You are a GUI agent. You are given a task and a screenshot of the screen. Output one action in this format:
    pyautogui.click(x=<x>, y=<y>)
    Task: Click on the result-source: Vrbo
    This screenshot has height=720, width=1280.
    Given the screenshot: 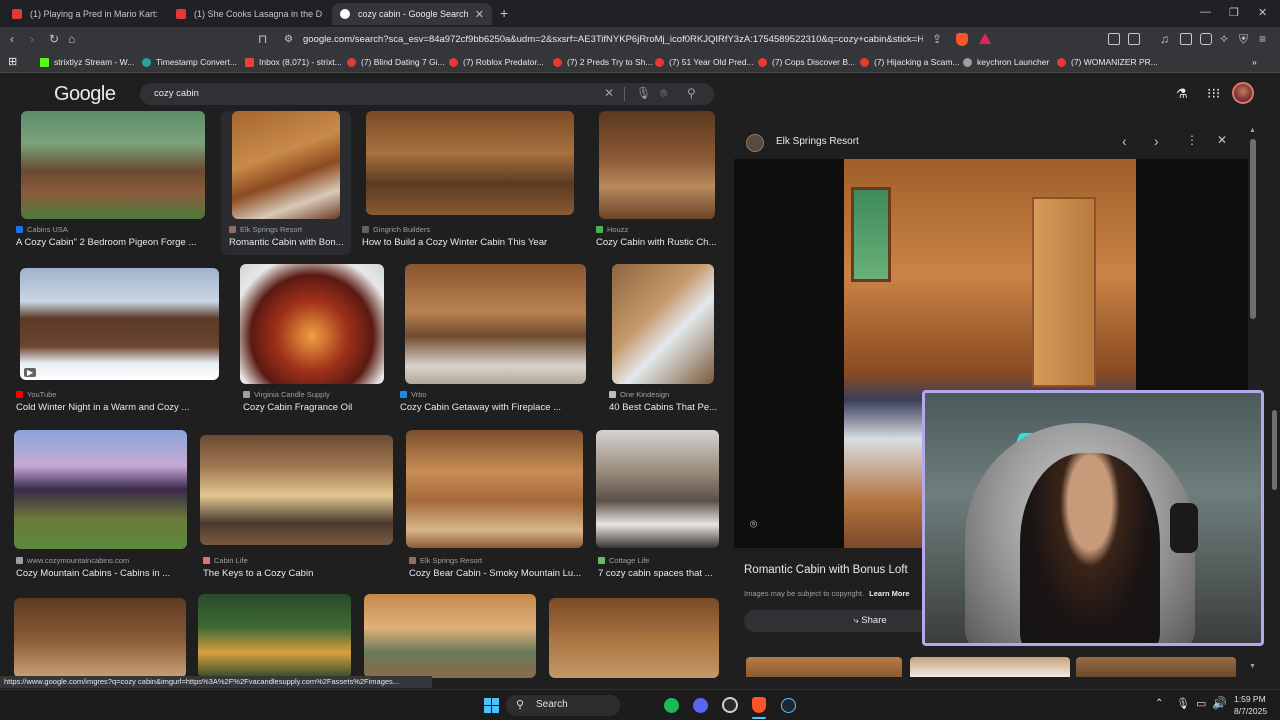 What is the action you would take?
    pyautogui.click(x=413, y=394)
    